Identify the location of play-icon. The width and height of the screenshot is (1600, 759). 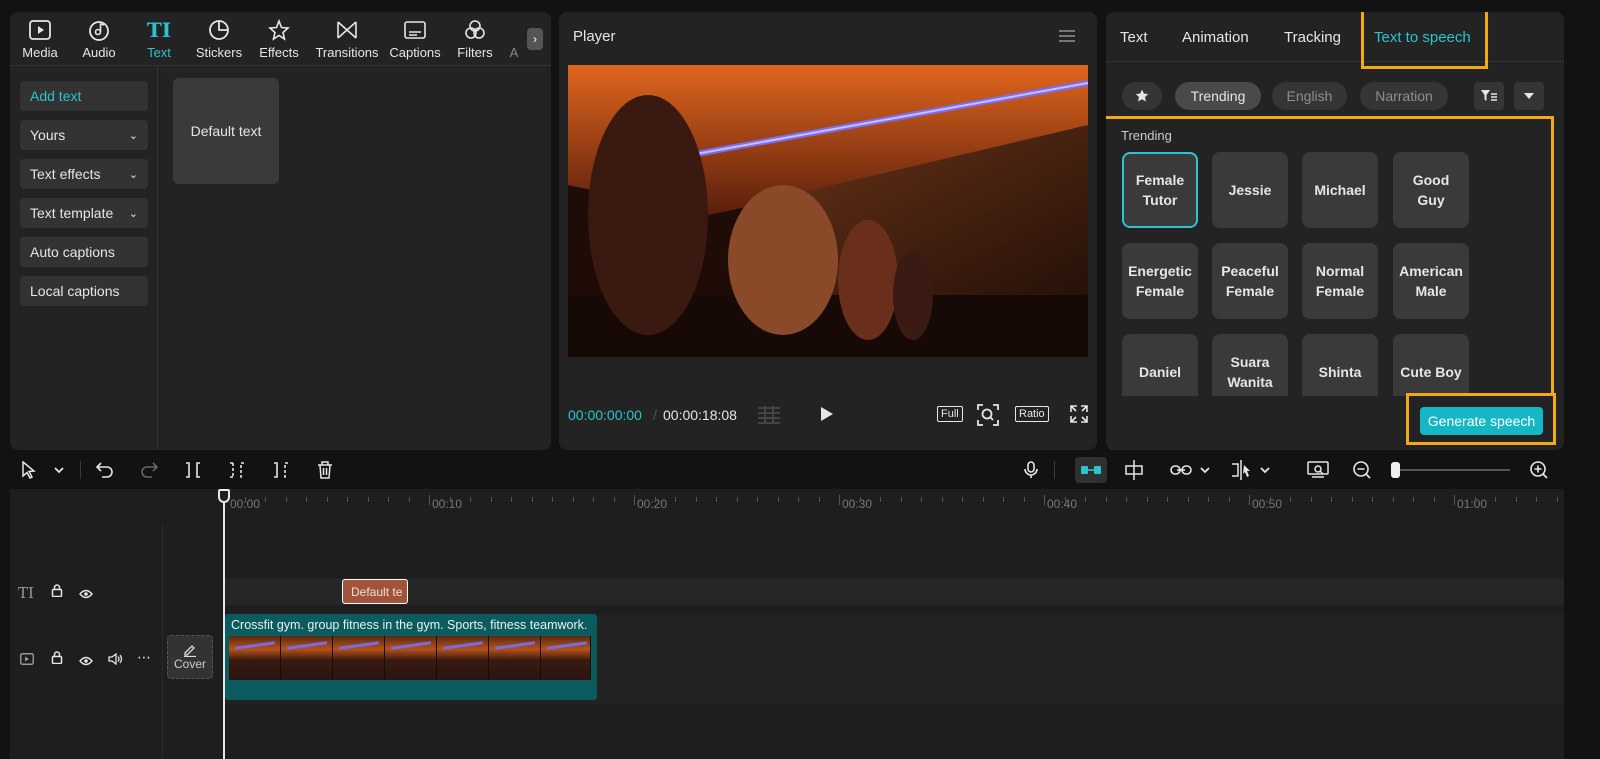
(827, 414).